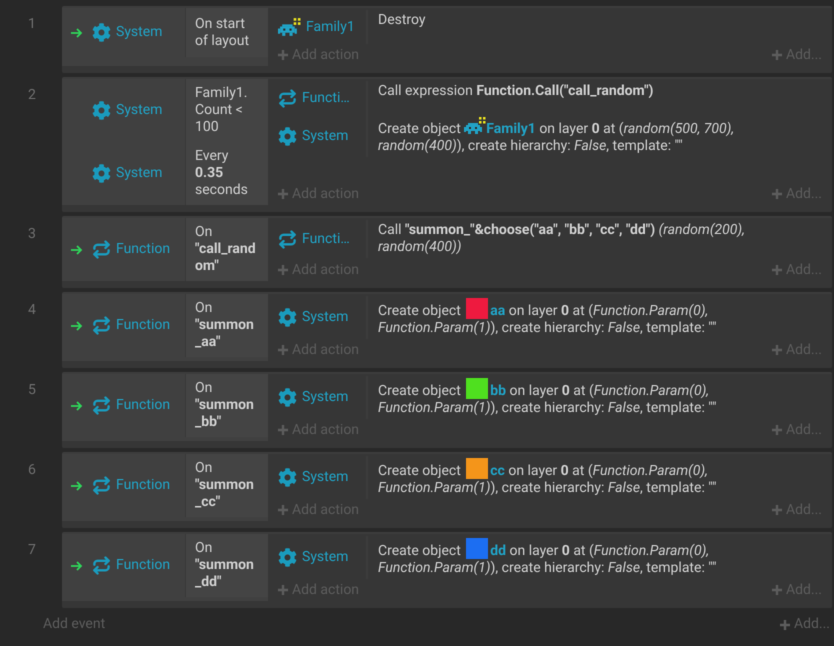 The width and height of the screenshot is (834, 646). What do you see at coordinates (32, 470) in the screenshot?
I see `event-number: 6` at bounding box center [32, 470].